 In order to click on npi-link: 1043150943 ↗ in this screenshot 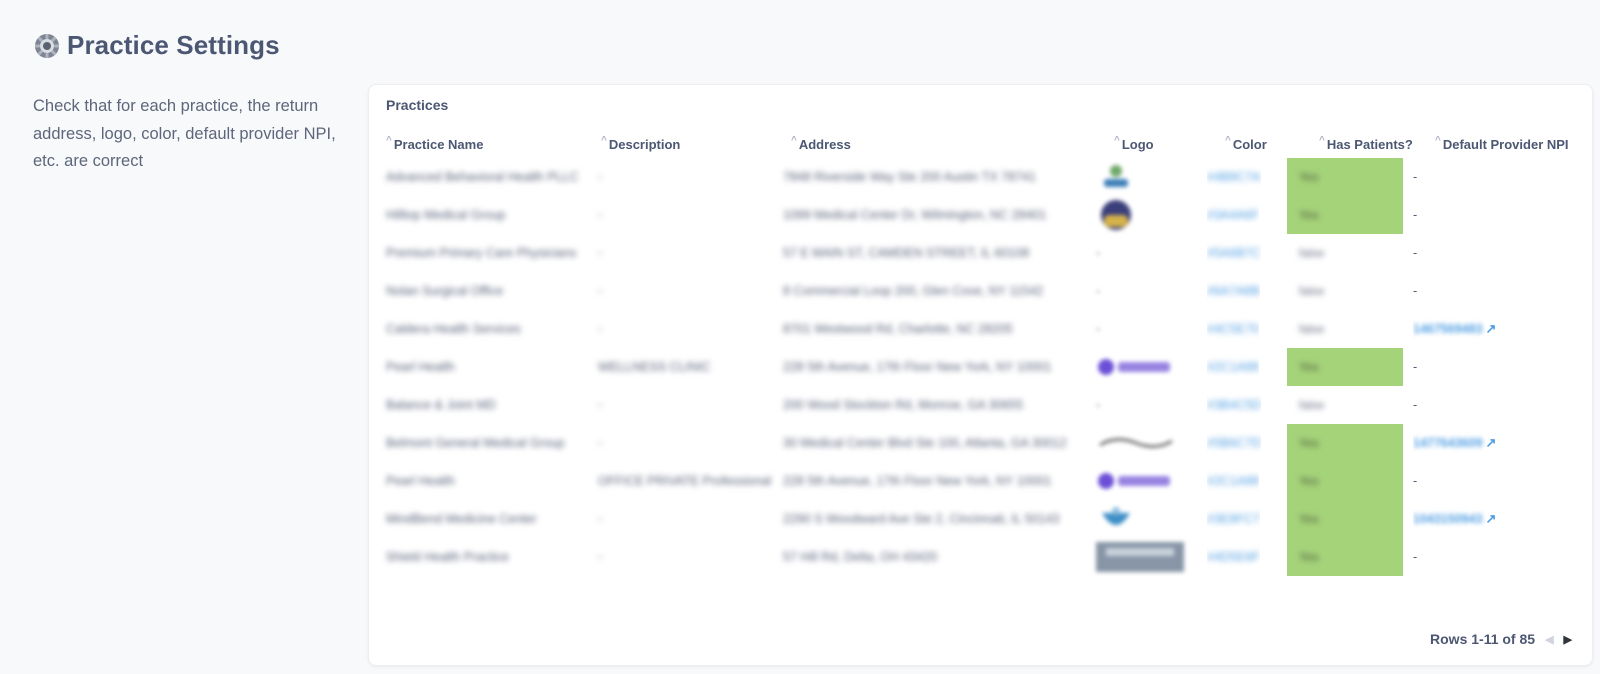, I will do `click(1454, 519)`.